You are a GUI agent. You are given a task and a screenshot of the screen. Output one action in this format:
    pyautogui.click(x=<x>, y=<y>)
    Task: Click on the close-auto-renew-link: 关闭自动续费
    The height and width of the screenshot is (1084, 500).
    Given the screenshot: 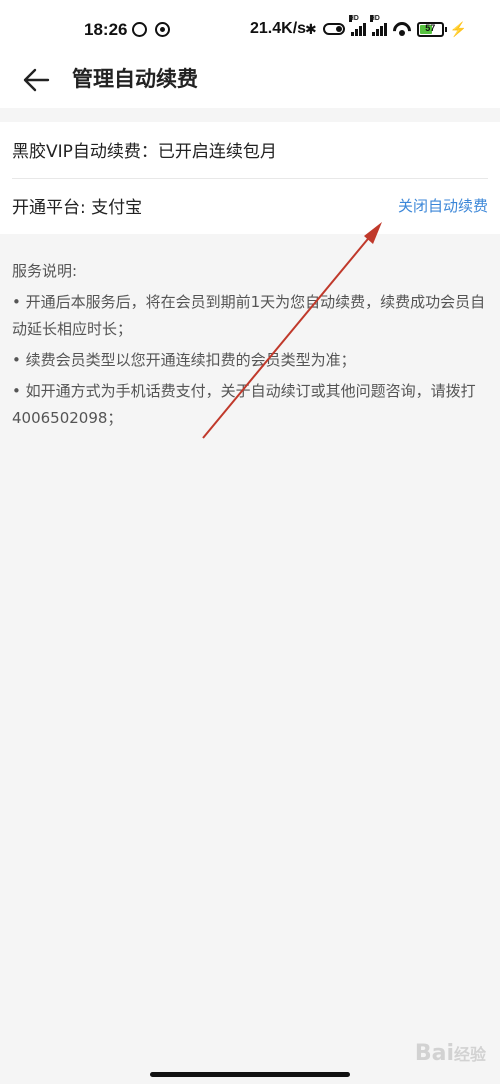 What is the action you would take?
    pyautogui.click(x=443, y=205)
    